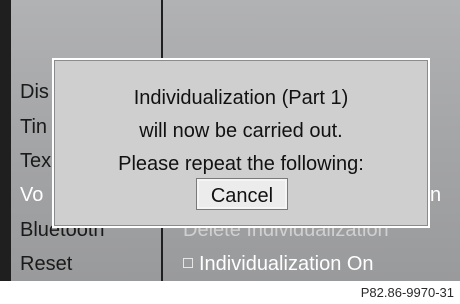  I want to click on menu-item-display: Dis, so click(34, 92).